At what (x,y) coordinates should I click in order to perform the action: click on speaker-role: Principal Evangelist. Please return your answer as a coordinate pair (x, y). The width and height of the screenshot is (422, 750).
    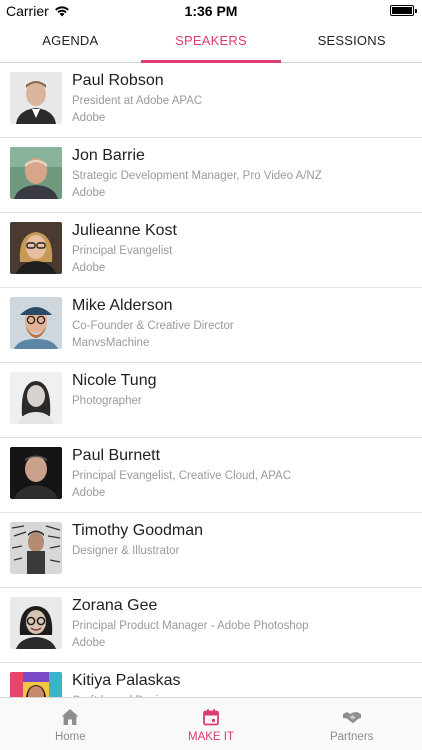
    Looking at the image, I should click on (122, 251).